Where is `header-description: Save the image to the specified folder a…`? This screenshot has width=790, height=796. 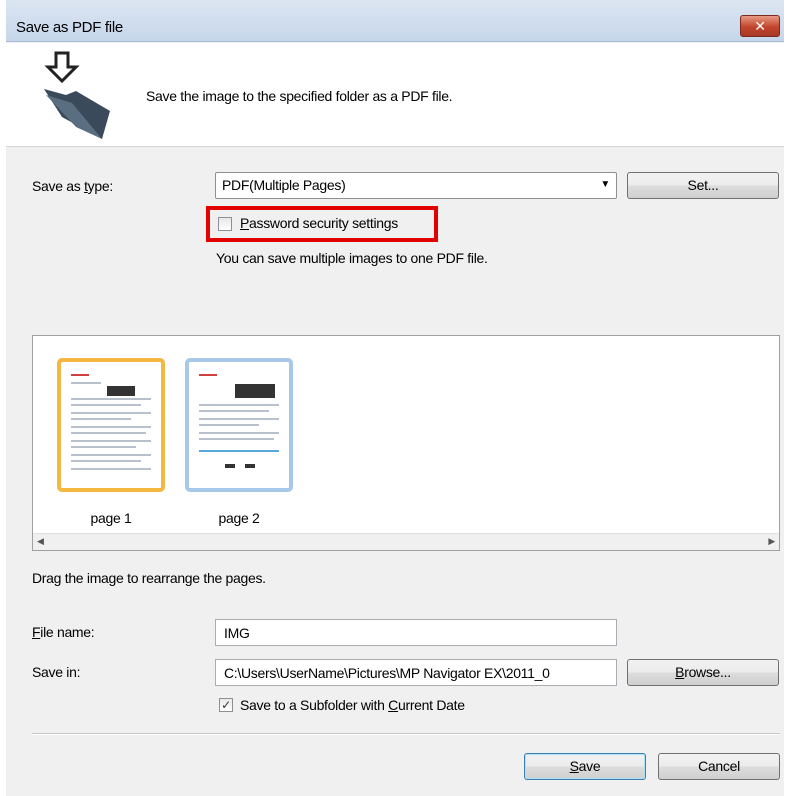
header-description: Save the image to the specified folder a… is located at coordinates (299, 96).